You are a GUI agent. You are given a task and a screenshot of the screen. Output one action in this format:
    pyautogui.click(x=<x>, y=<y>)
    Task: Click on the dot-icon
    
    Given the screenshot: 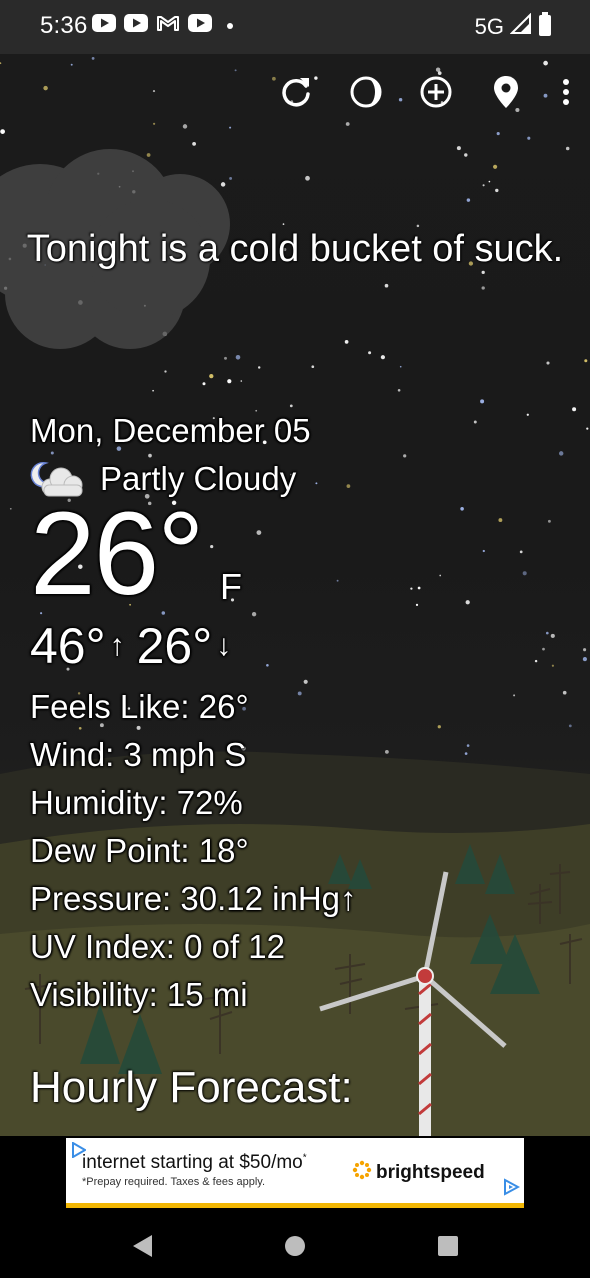 What is the action you would take?
    pyautogui.click(x=230, y=26)
    